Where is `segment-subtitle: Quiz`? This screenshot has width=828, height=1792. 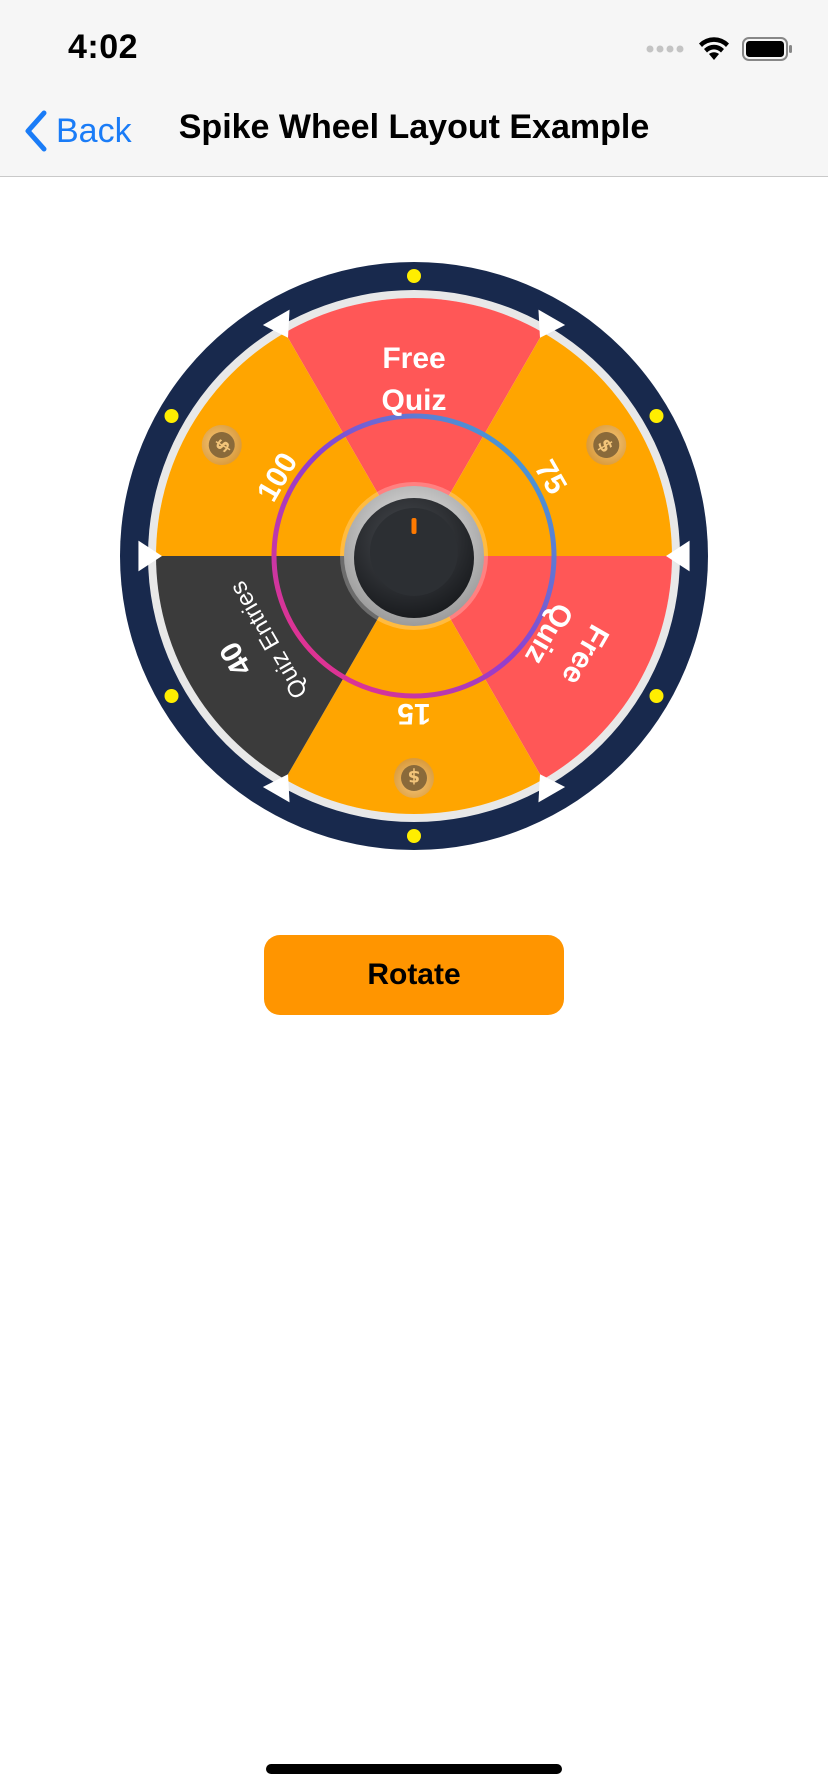 segment-subtitle: Quiz is located at coordinates (414, 400).